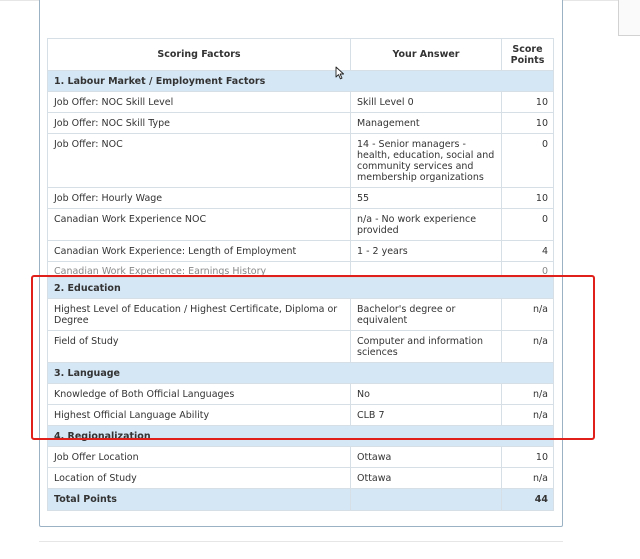 The image size is (640, 559). I want to click on section-row-education: 2. Education, so click(300, 288).